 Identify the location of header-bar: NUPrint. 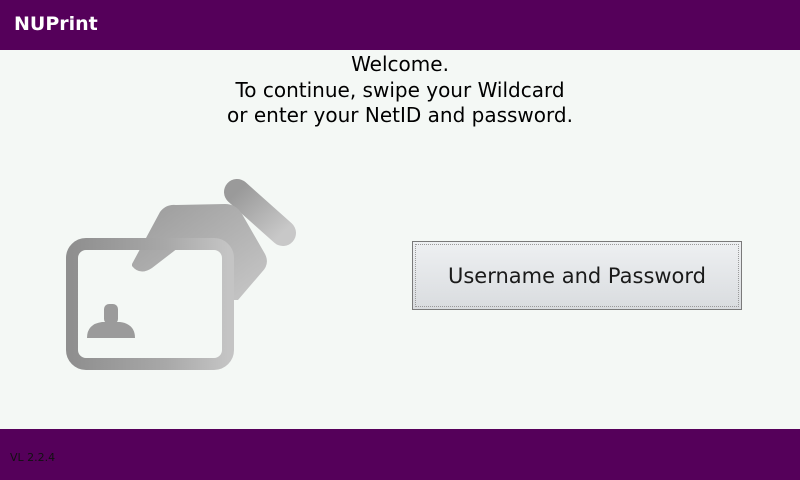
(400, 25).